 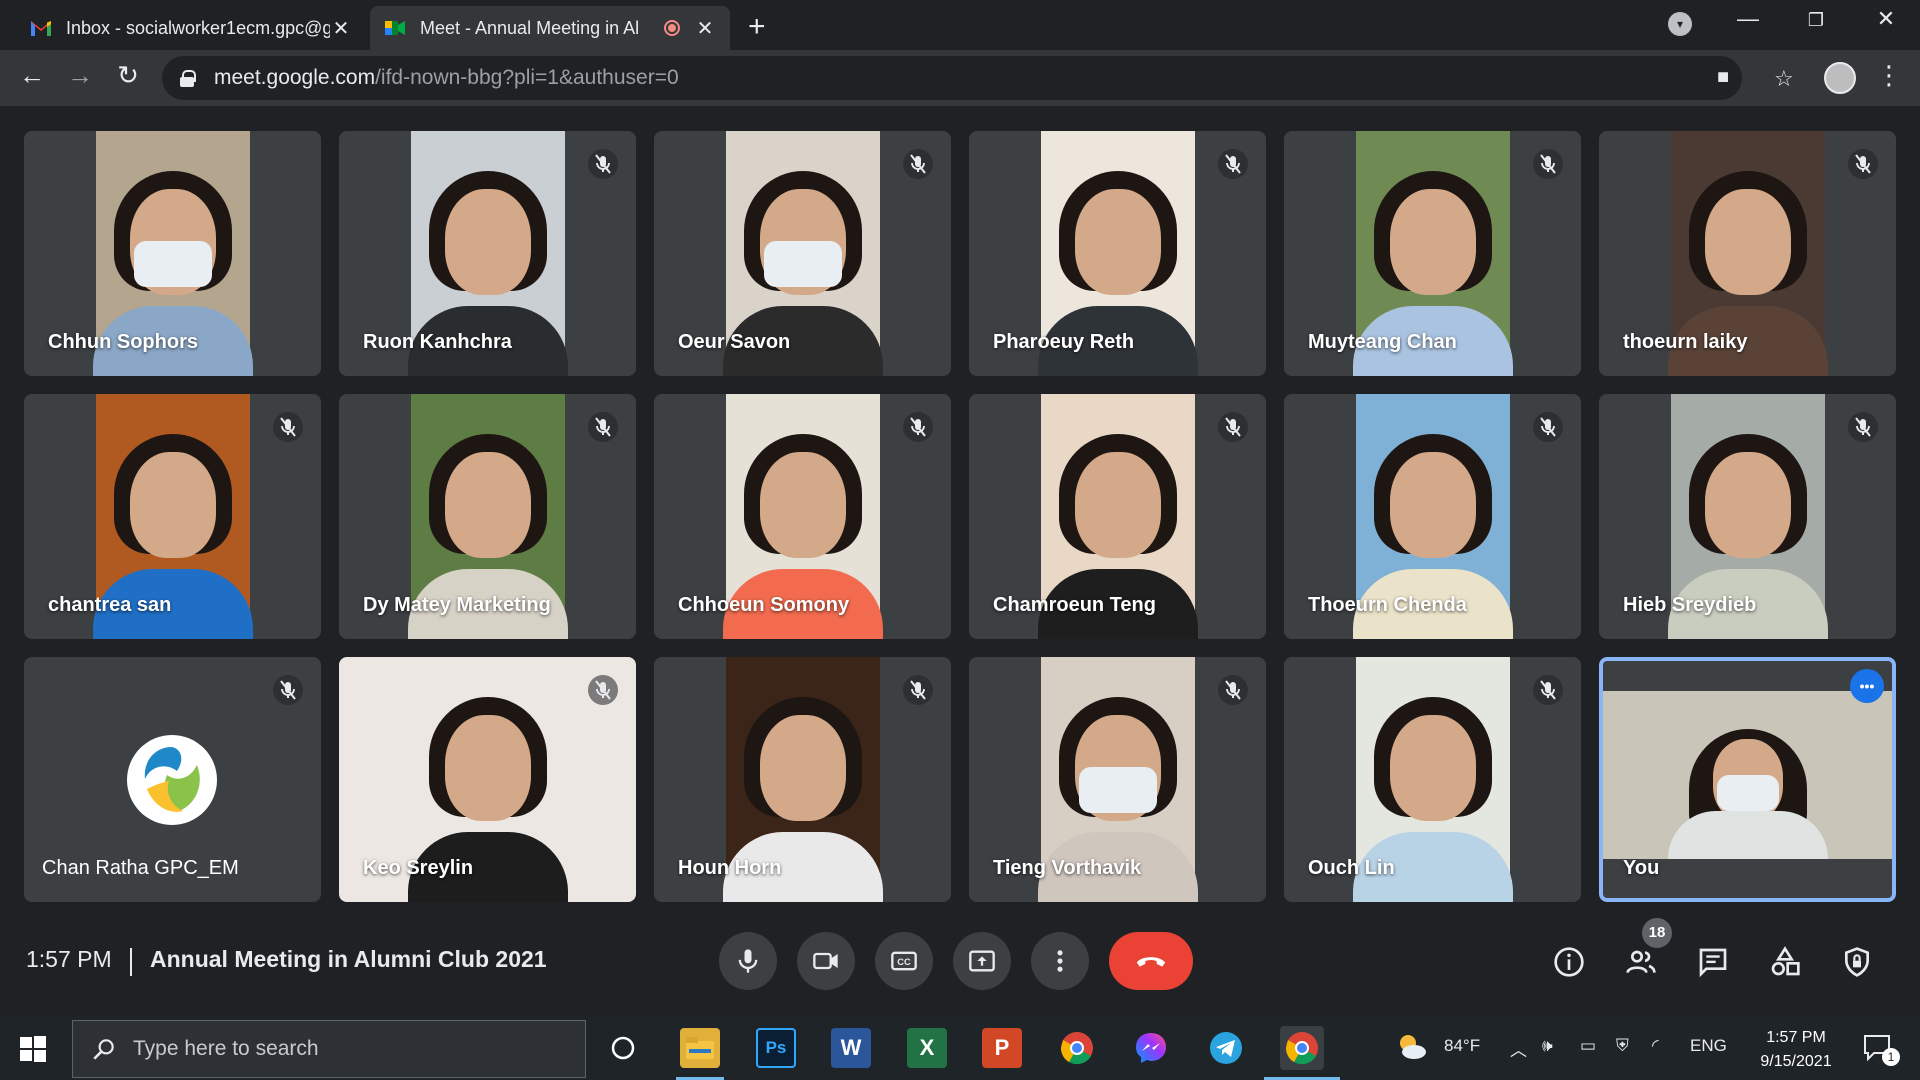 What do you see at coordinates (1064, 342) in the screenshot?
I see `participant-name: Pharoeuy Reth` at bounding box center [1064, 342].